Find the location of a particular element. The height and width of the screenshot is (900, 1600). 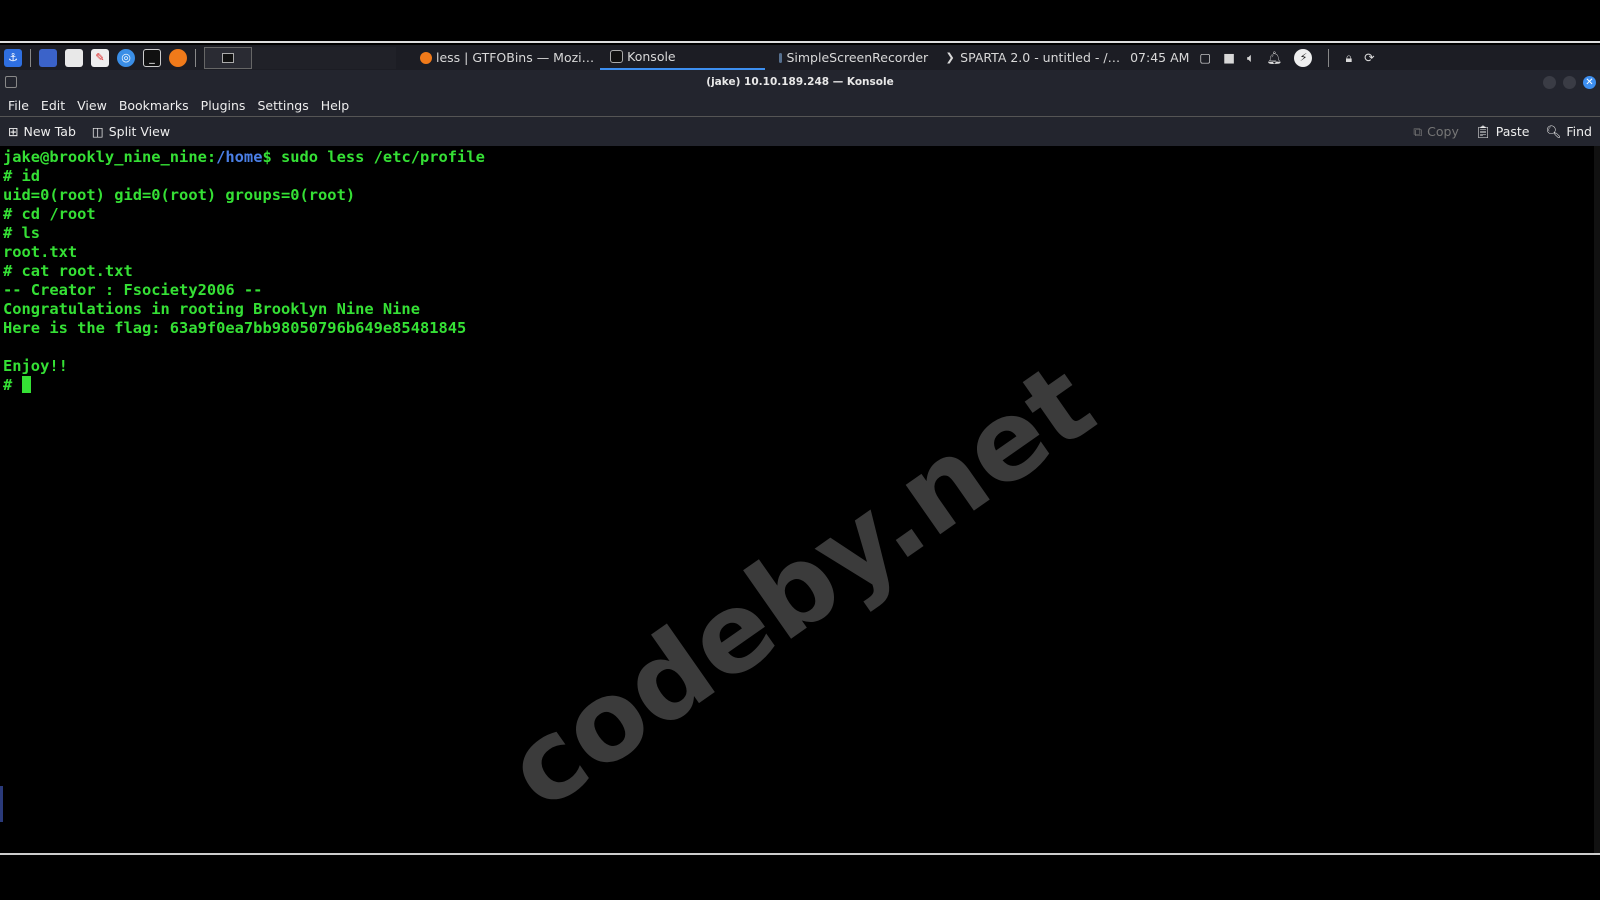

terminal-line: root.txt is located at coordinates (40, 252).